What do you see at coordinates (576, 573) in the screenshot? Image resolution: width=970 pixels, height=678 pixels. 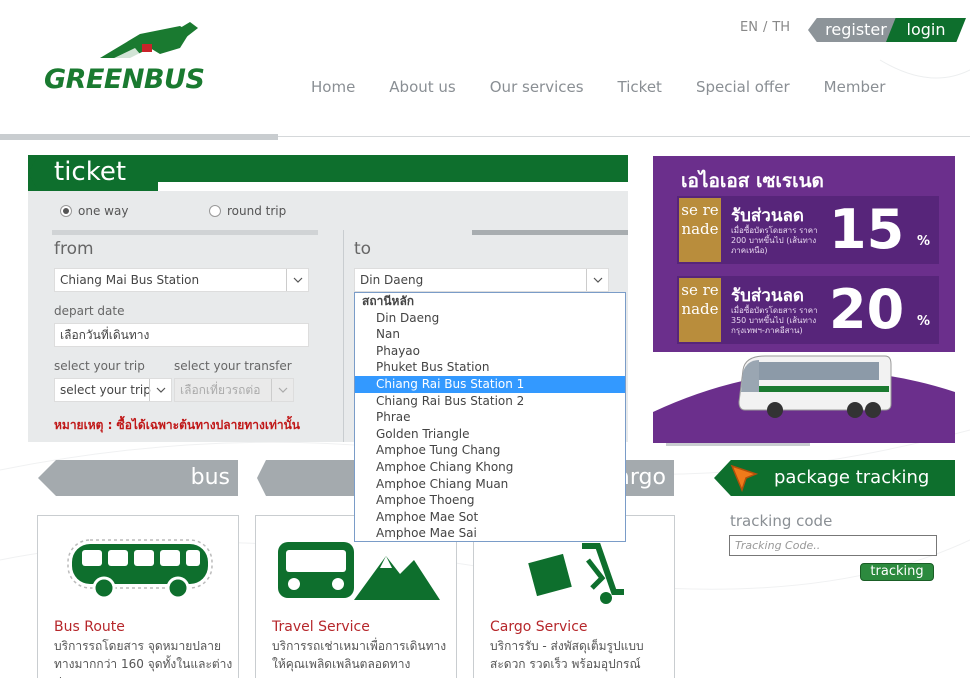 I see `cargo-trolley-icon` at bounding box center [576, 573].